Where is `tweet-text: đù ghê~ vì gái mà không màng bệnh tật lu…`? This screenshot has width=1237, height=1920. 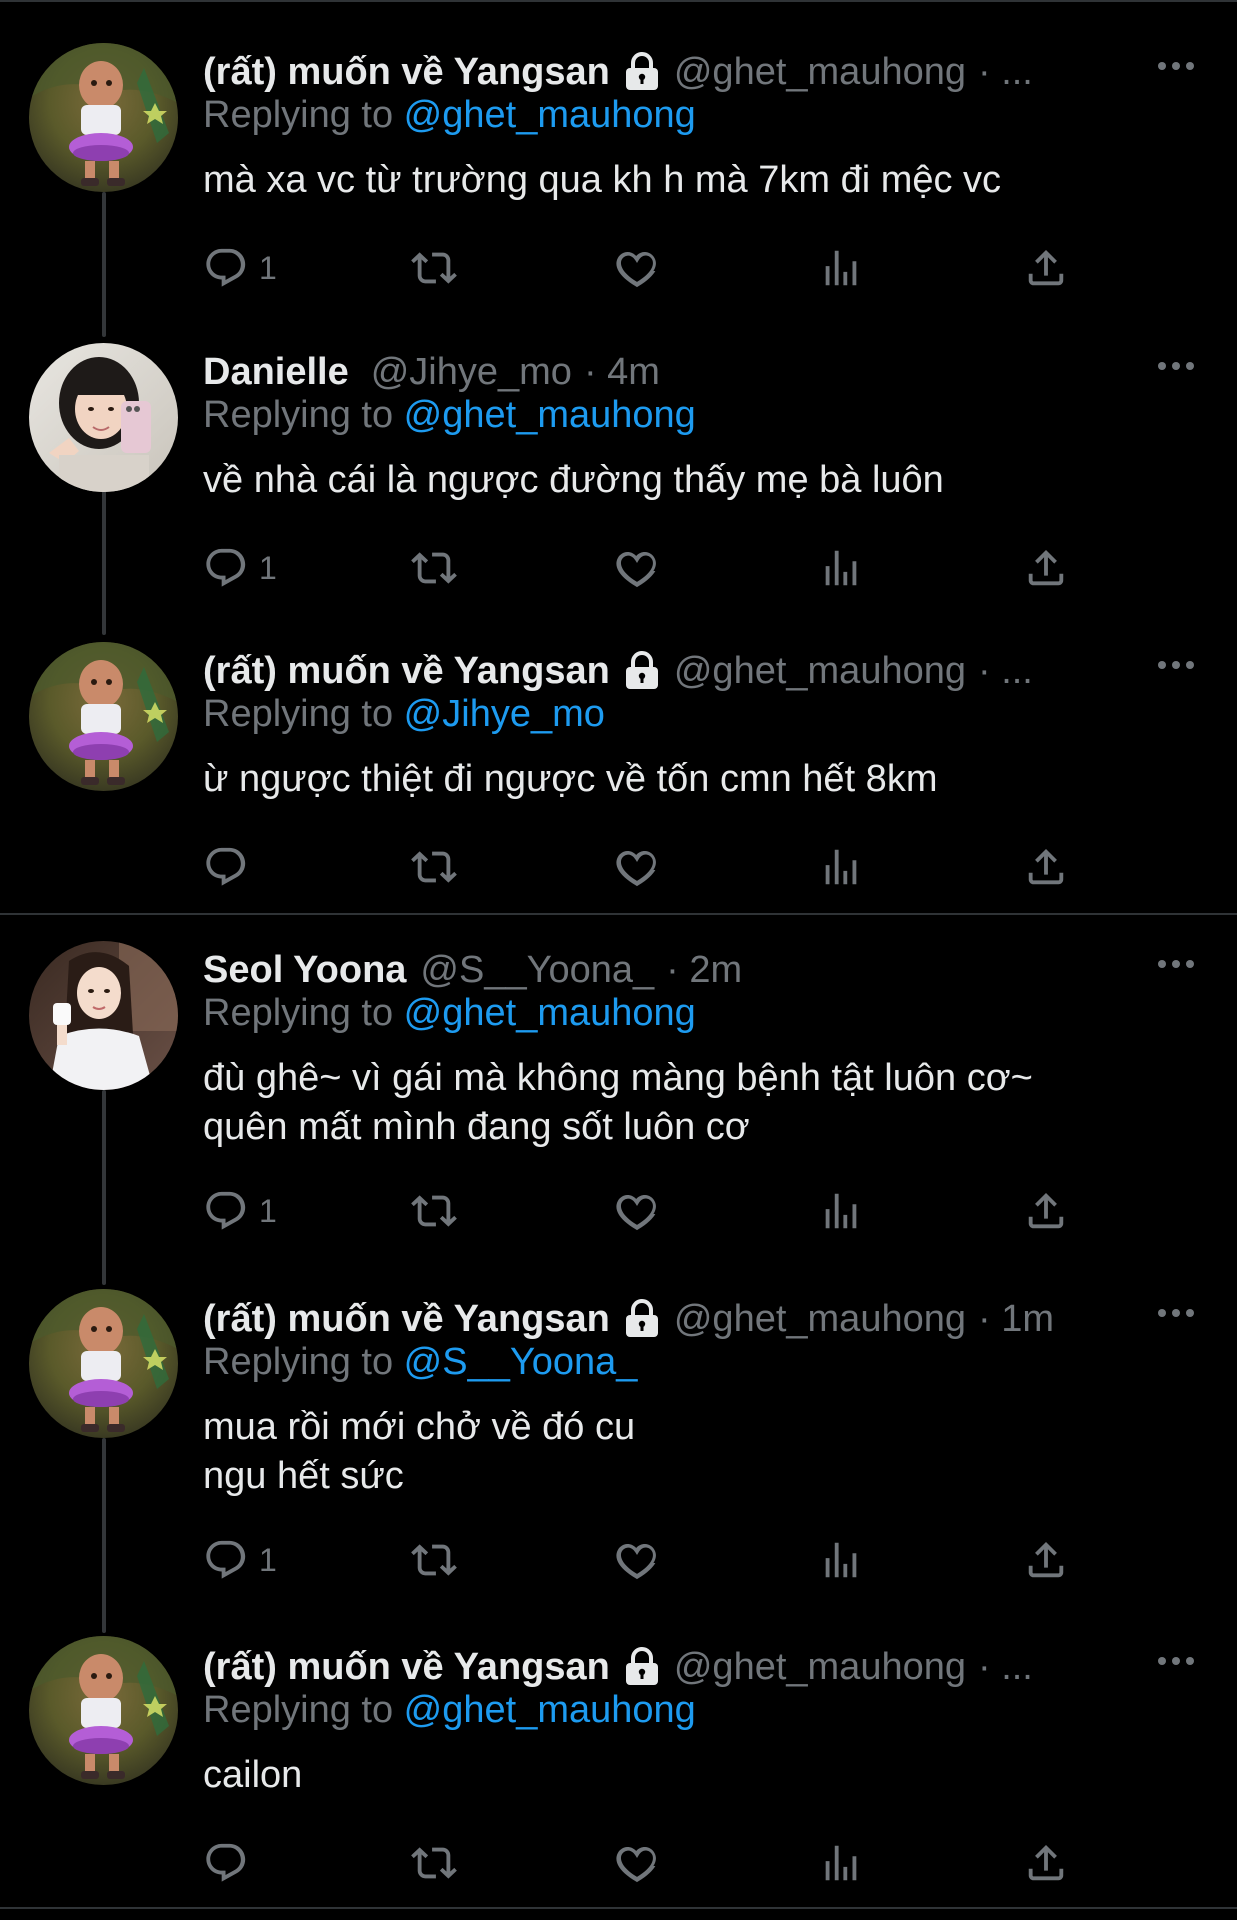 tweet-text: đù ghê~ vì gái mà không màng bệnh tật lu… is located at coordinates (618, 1102).